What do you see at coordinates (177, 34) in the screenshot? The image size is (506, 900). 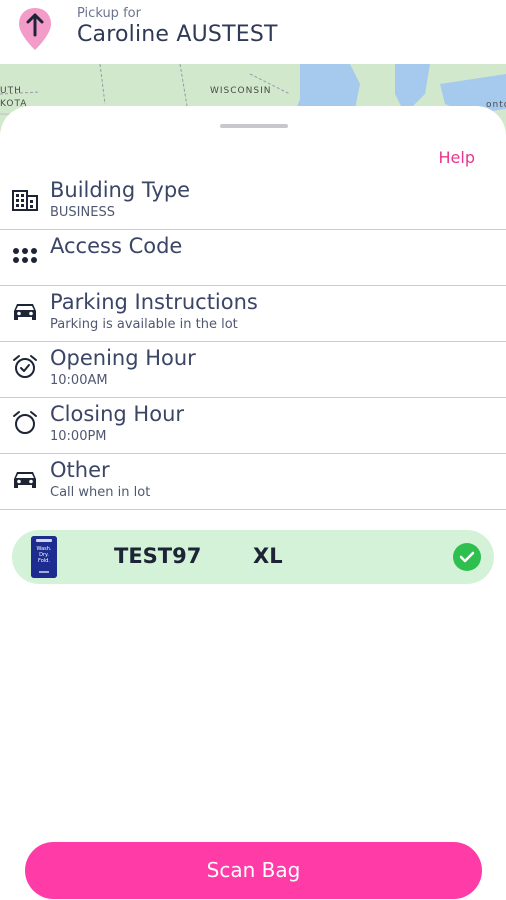 I see `customer-name: Caroline AUSTEST` at bounding box center [177, 34].